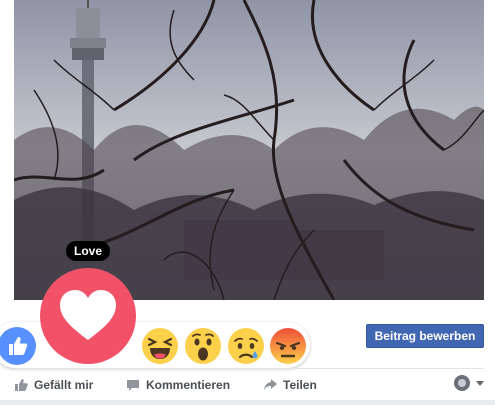 This screenshot has width=495, height=405. I want to click on comment-icon, so click(133, 385).